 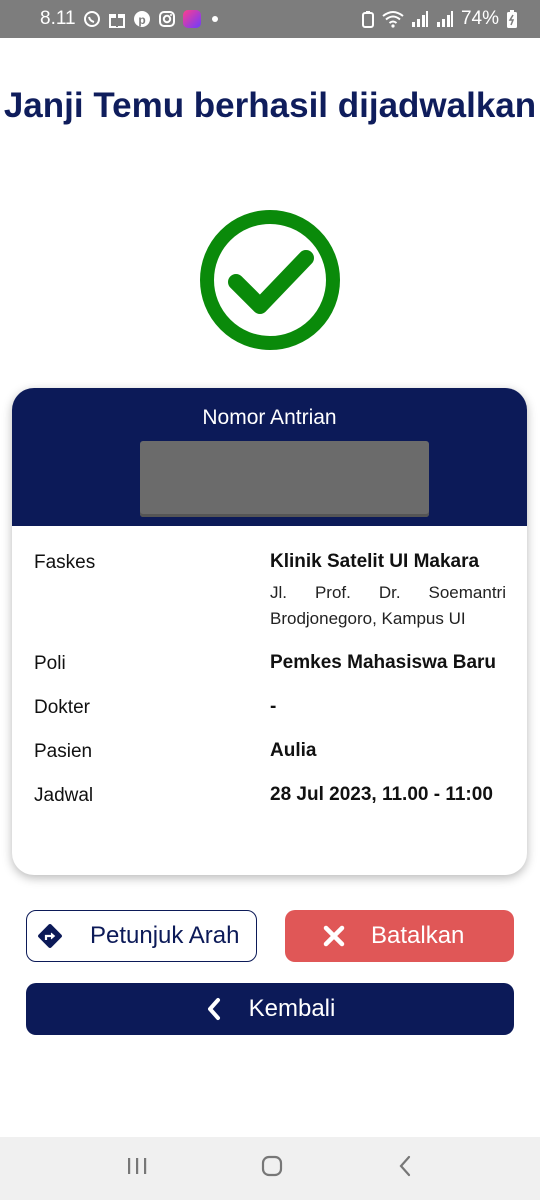 I want to click on directions-label: Petunjuk Arah, so click(x=165, y=935).